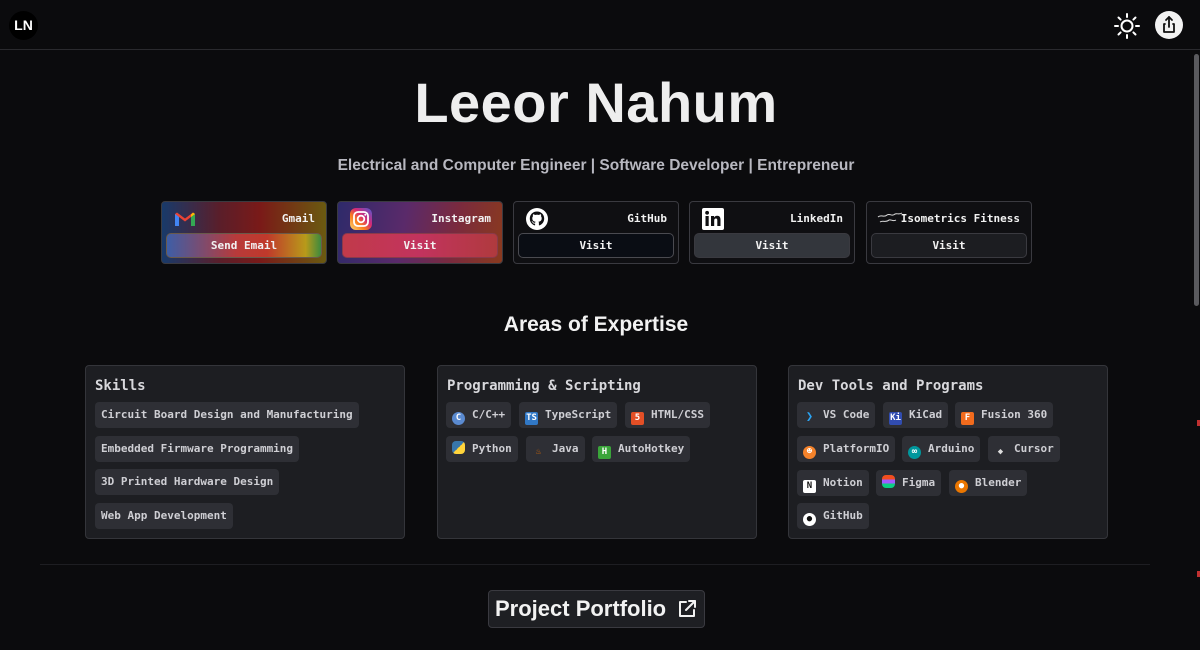 This screenshot has width=1200, height=650. Describe the element at coordinates (544, 386) in the screenshot. I see `programming-title: Programming & Scripting` at that location.